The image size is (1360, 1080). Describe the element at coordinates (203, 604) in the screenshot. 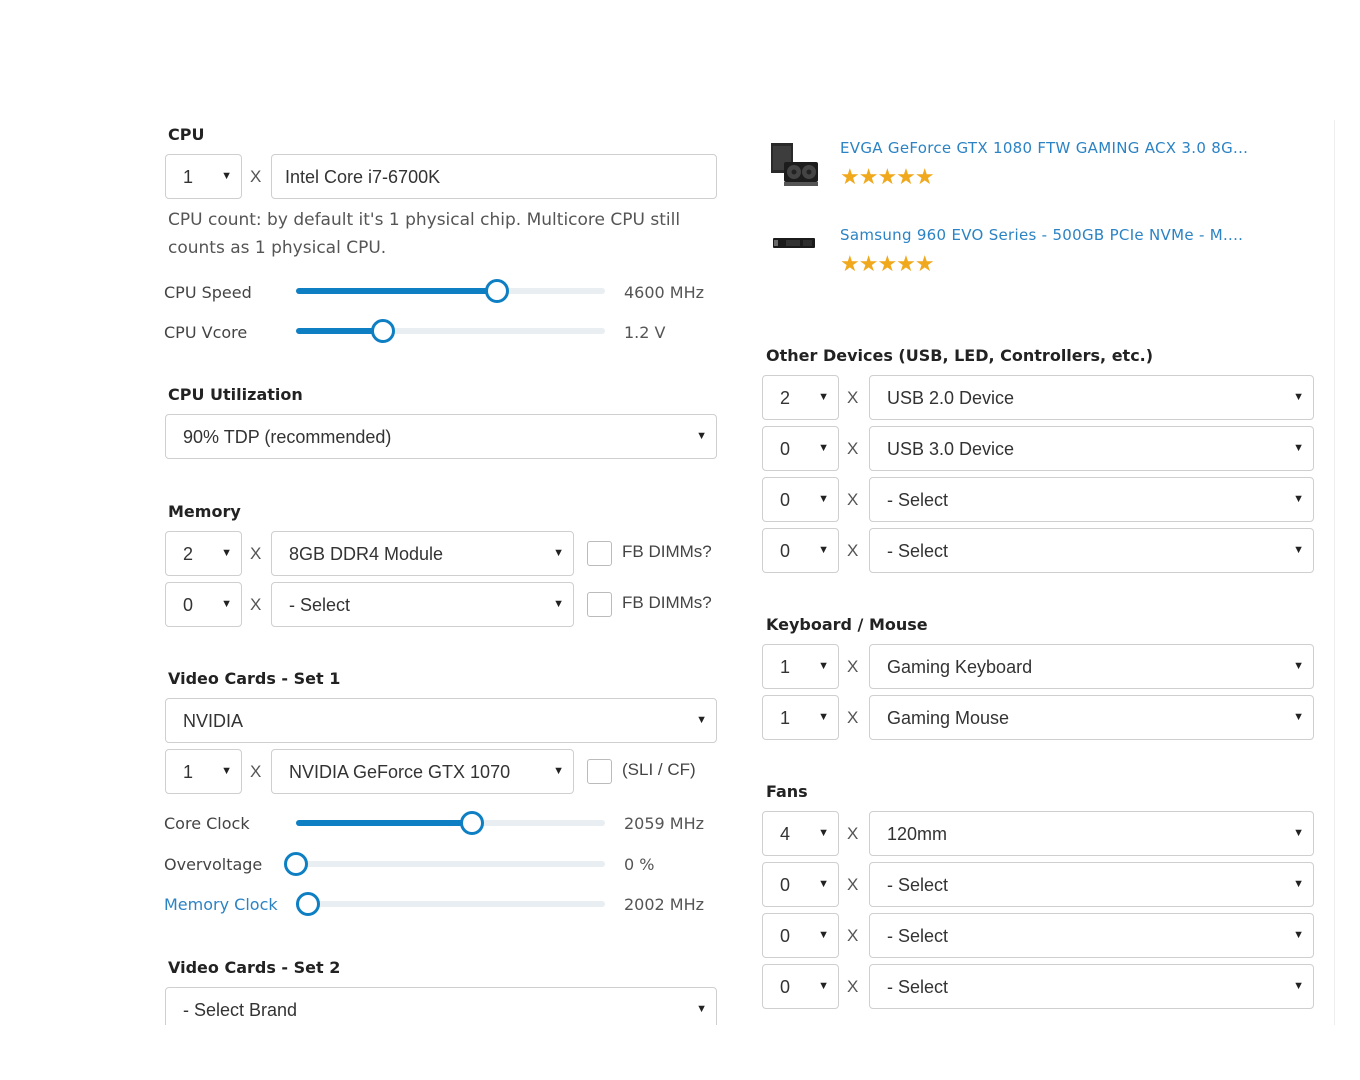

I see `memory-count-select-2: 0 ▼` at that location.